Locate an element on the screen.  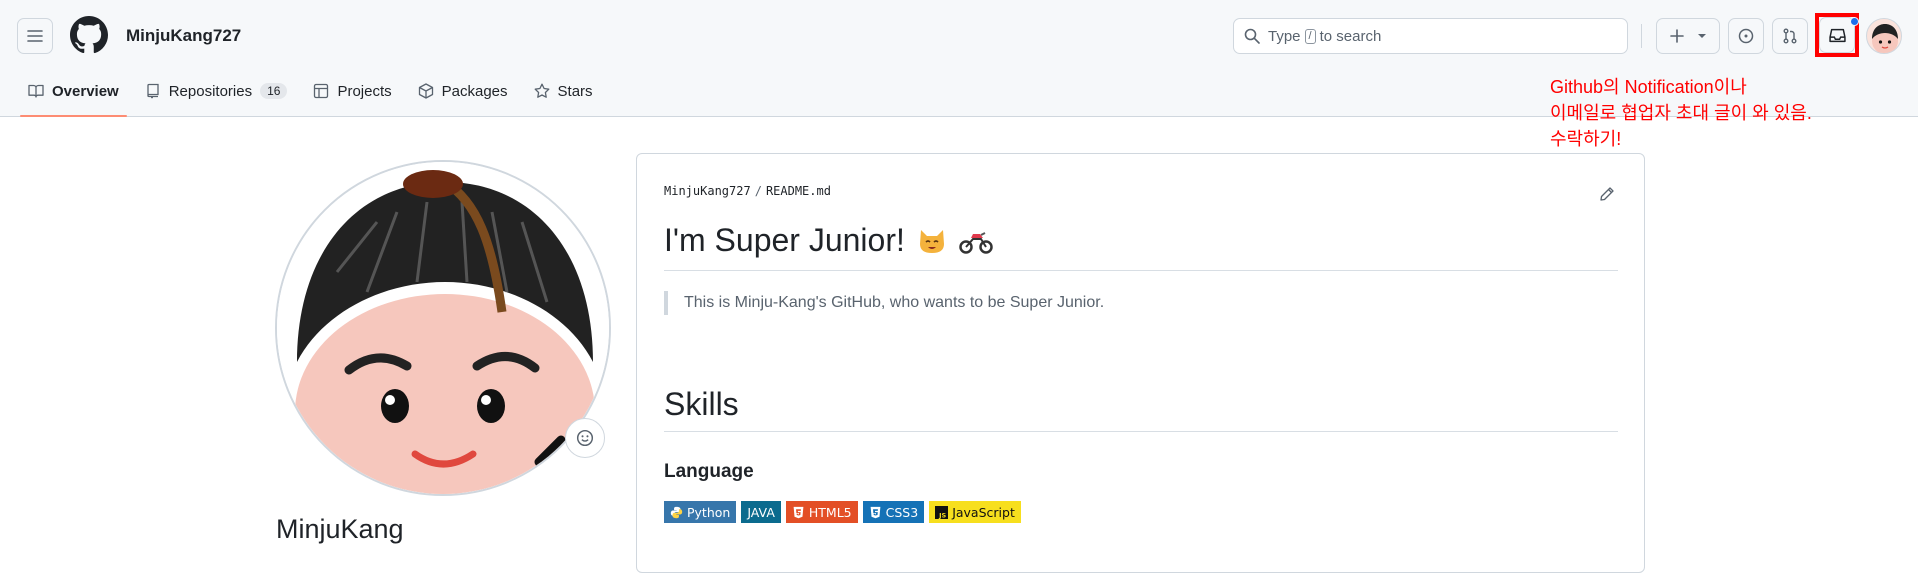
search-prefix: Type is located at coordinates (1284, 36).